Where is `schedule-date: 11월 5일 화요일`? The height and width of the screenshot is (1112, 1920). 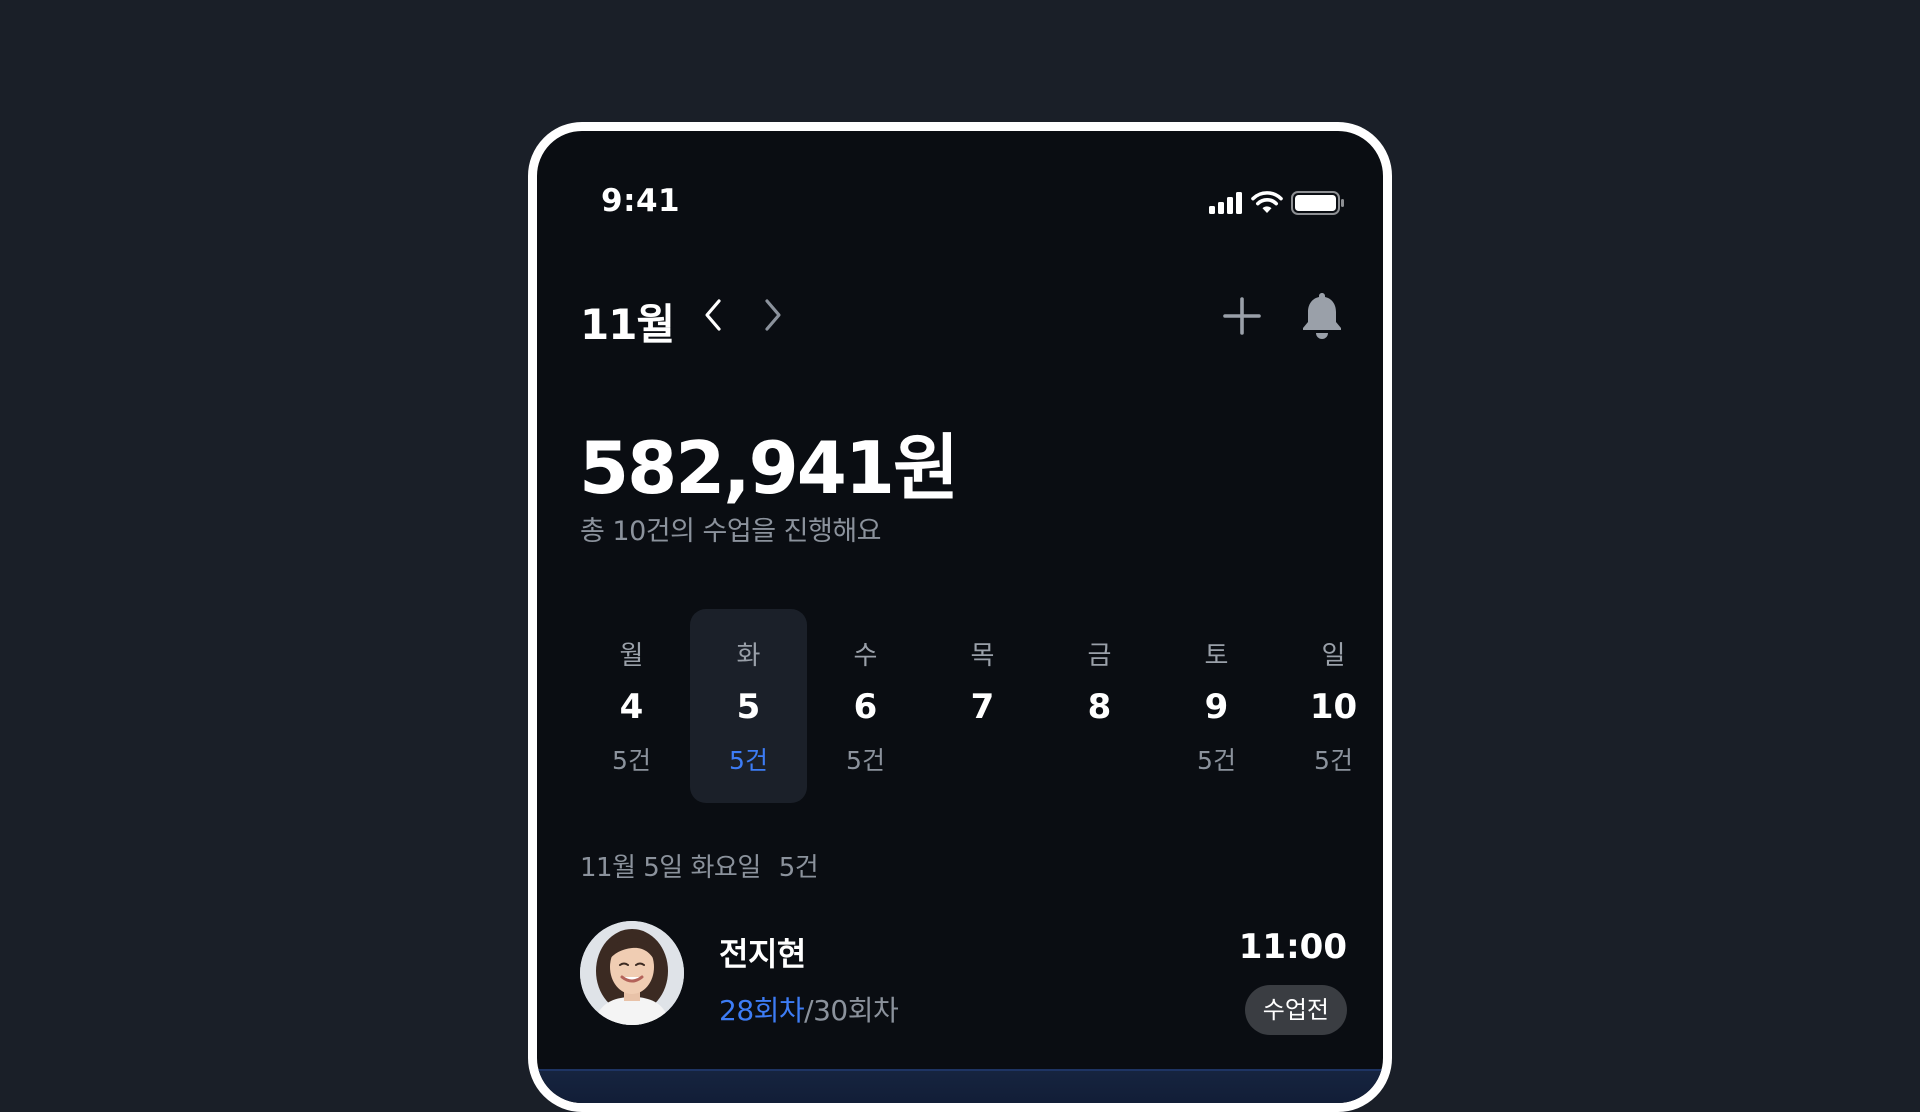 schedule-date: 11월 5일 화요일 is located at coordinates (670, 868).